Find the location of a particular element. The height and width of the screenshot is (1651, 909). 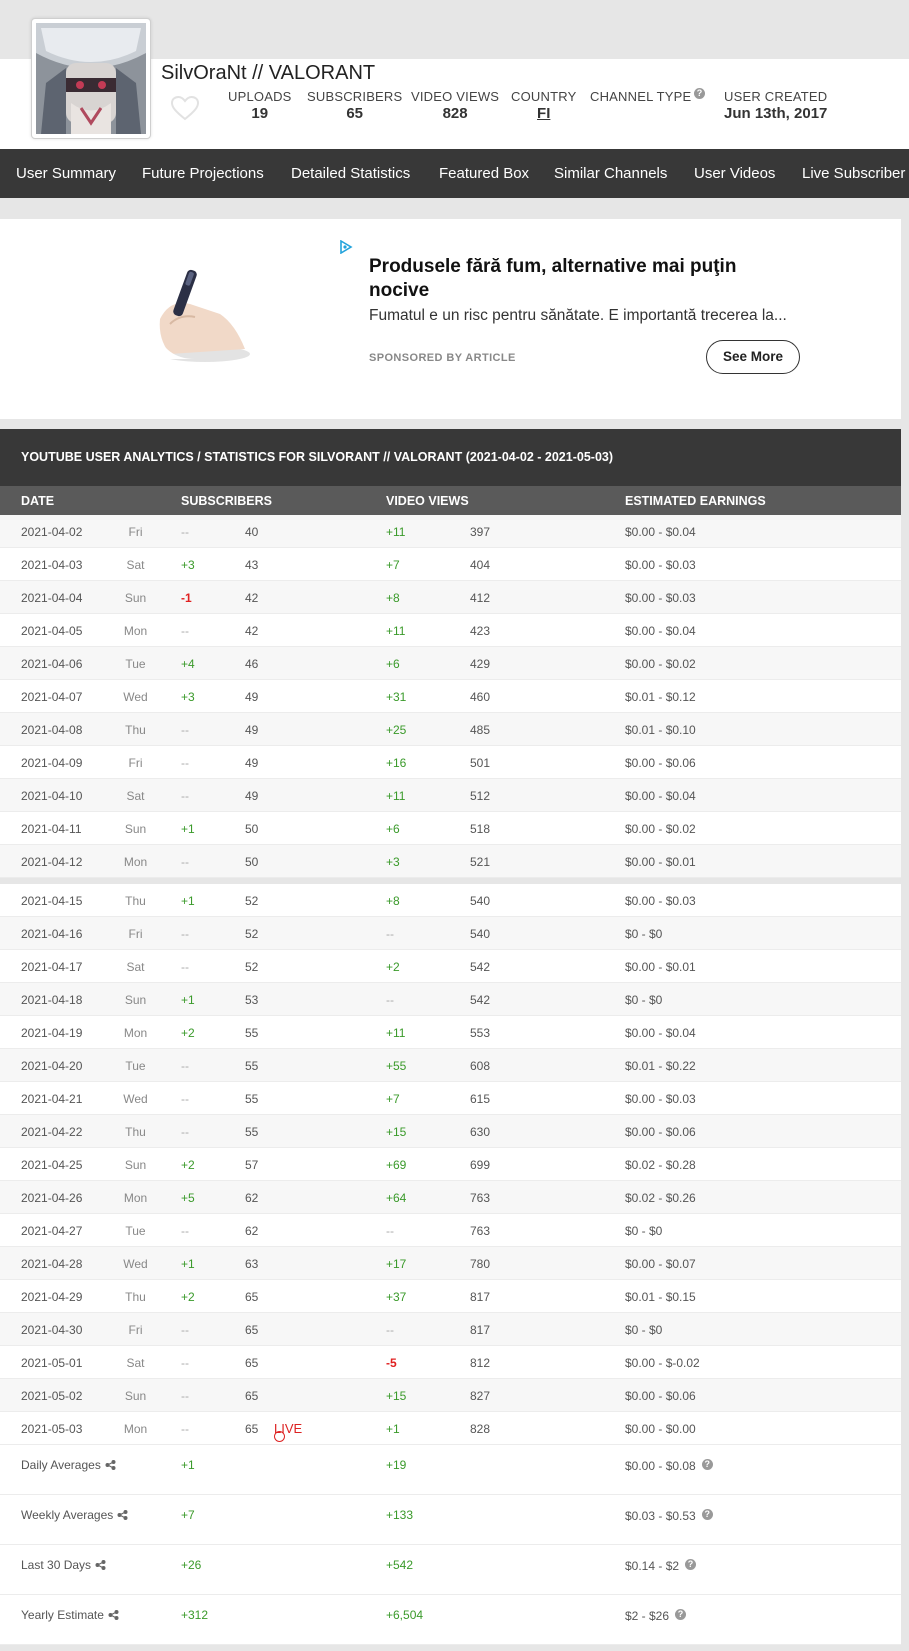

stat-user-created: USER CREATED Jun 13th, 2017 is located at coordinates (775, 105).